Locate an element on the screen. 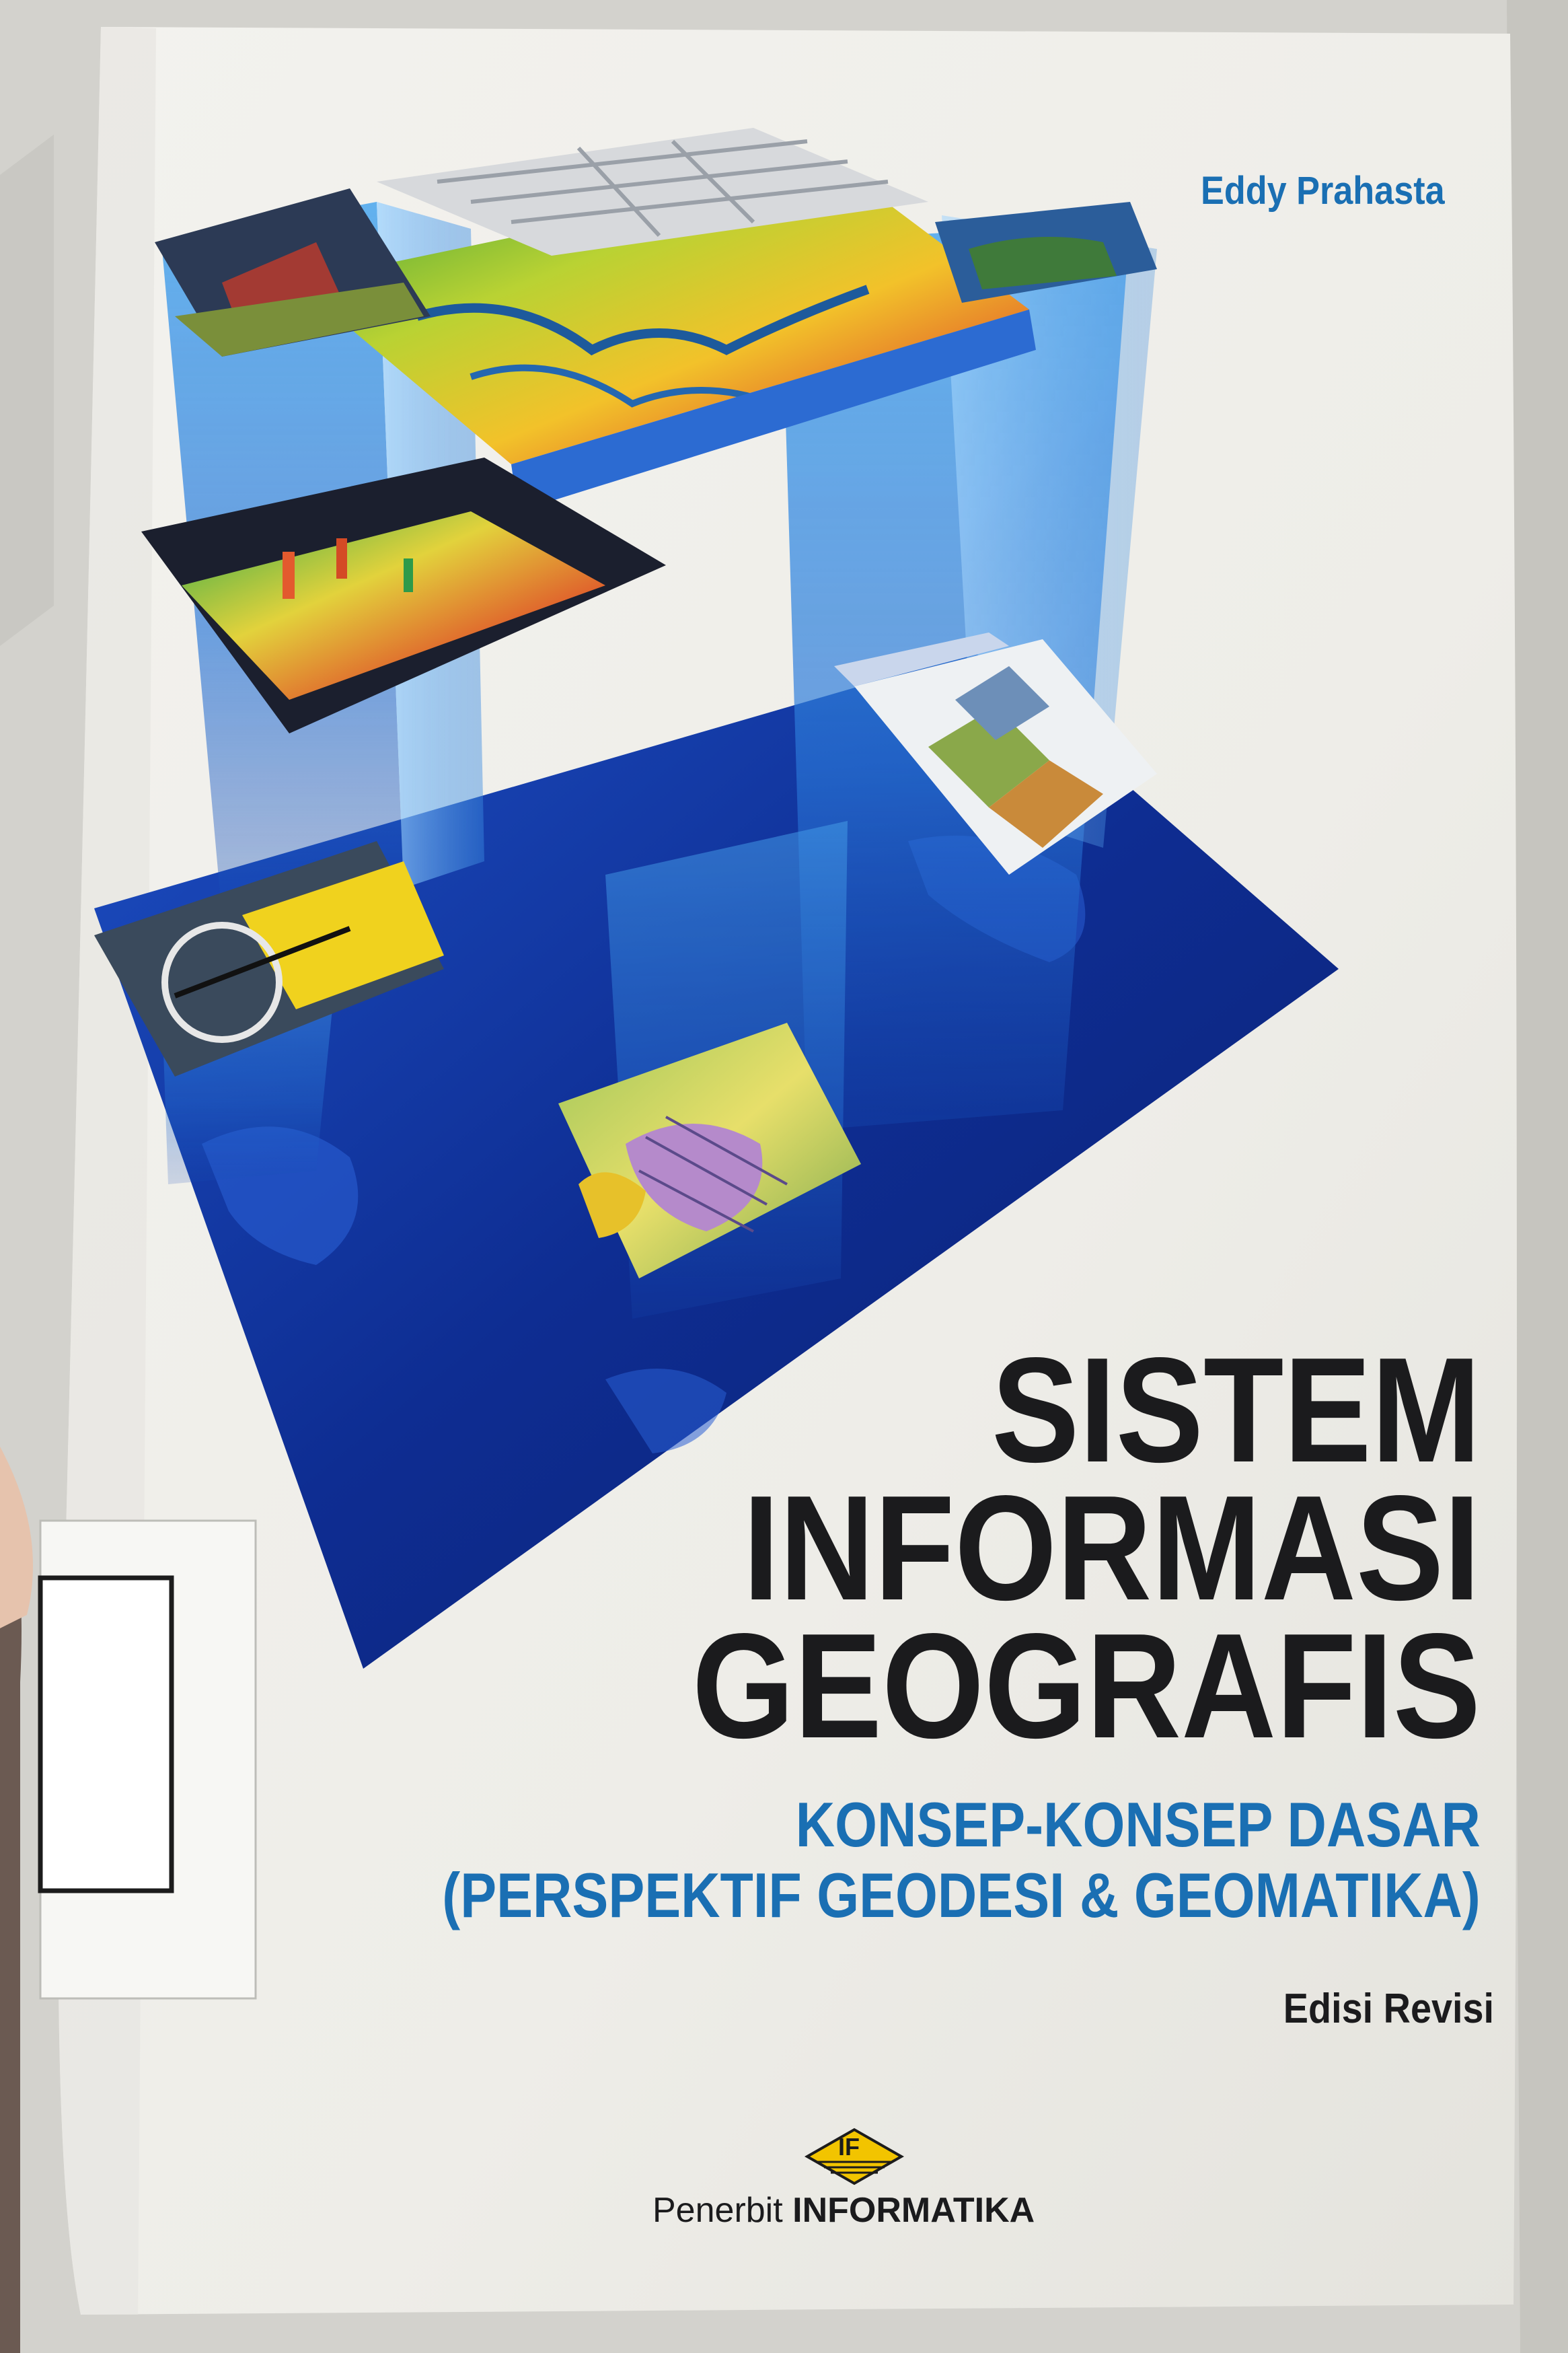 This screenshot has width=1568, height=2353. title-line-1: SISTEM is located at coordinates (1236, 1410).